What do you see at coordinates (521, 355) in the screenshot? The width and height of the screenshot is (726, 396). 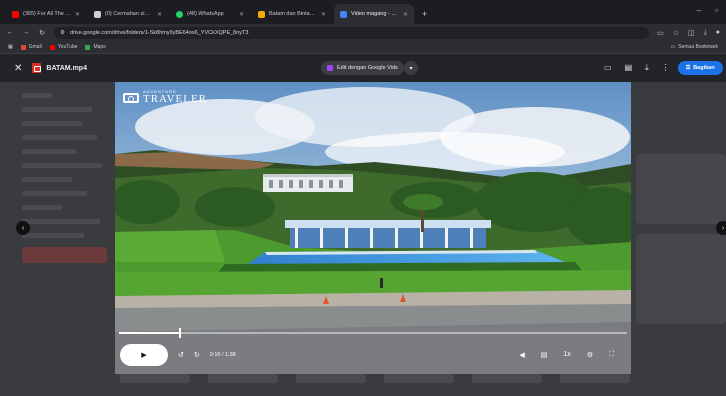 I see `volume-icon: ◀` at bounding box center [521, 355].